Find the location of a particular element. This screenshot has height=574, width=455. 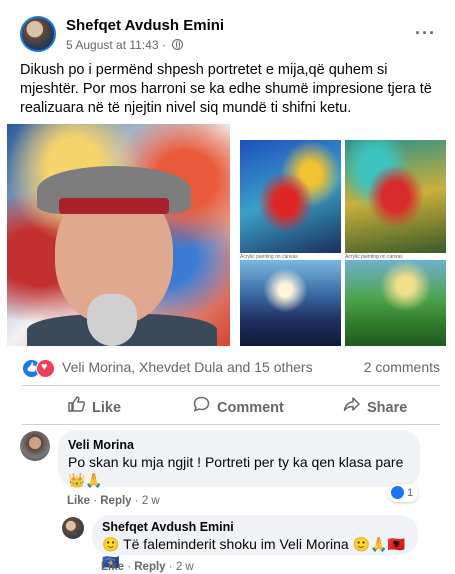

comment-button: Comment is located at coordinates (238, 406).